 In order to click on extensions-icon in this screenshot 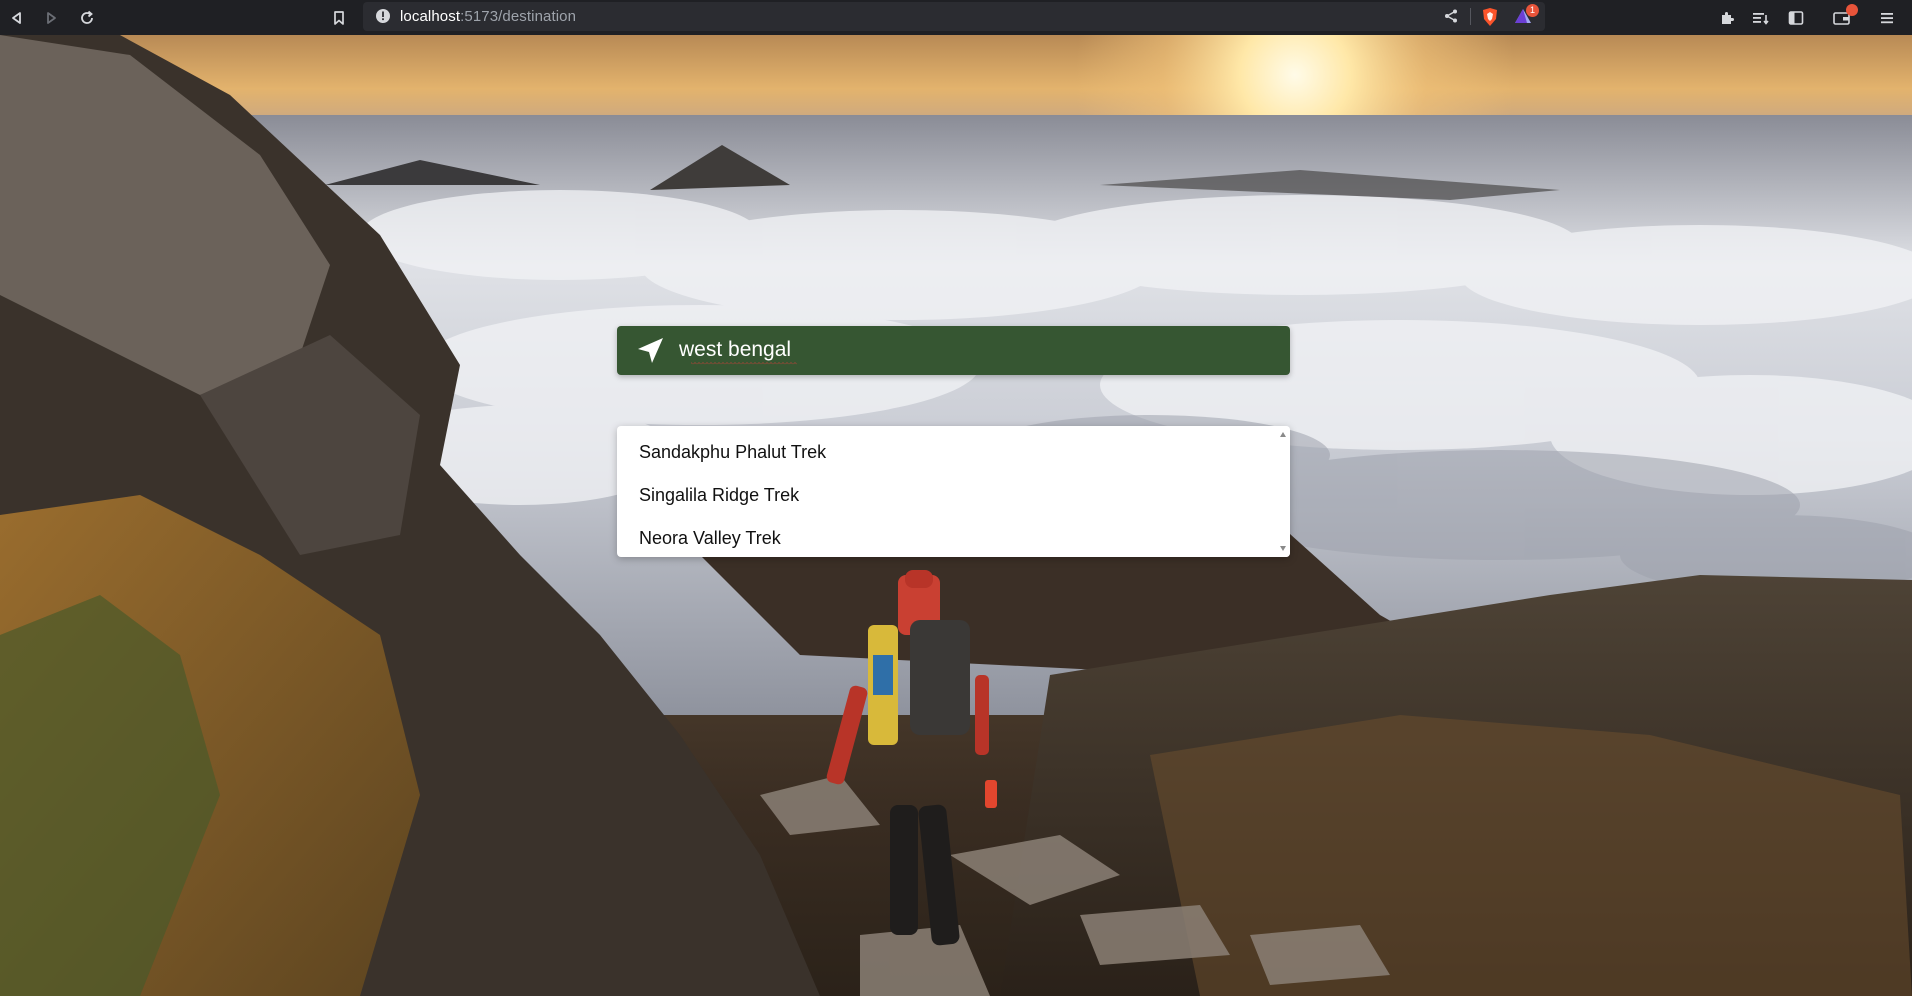, I will do `click(1727, 18)`.